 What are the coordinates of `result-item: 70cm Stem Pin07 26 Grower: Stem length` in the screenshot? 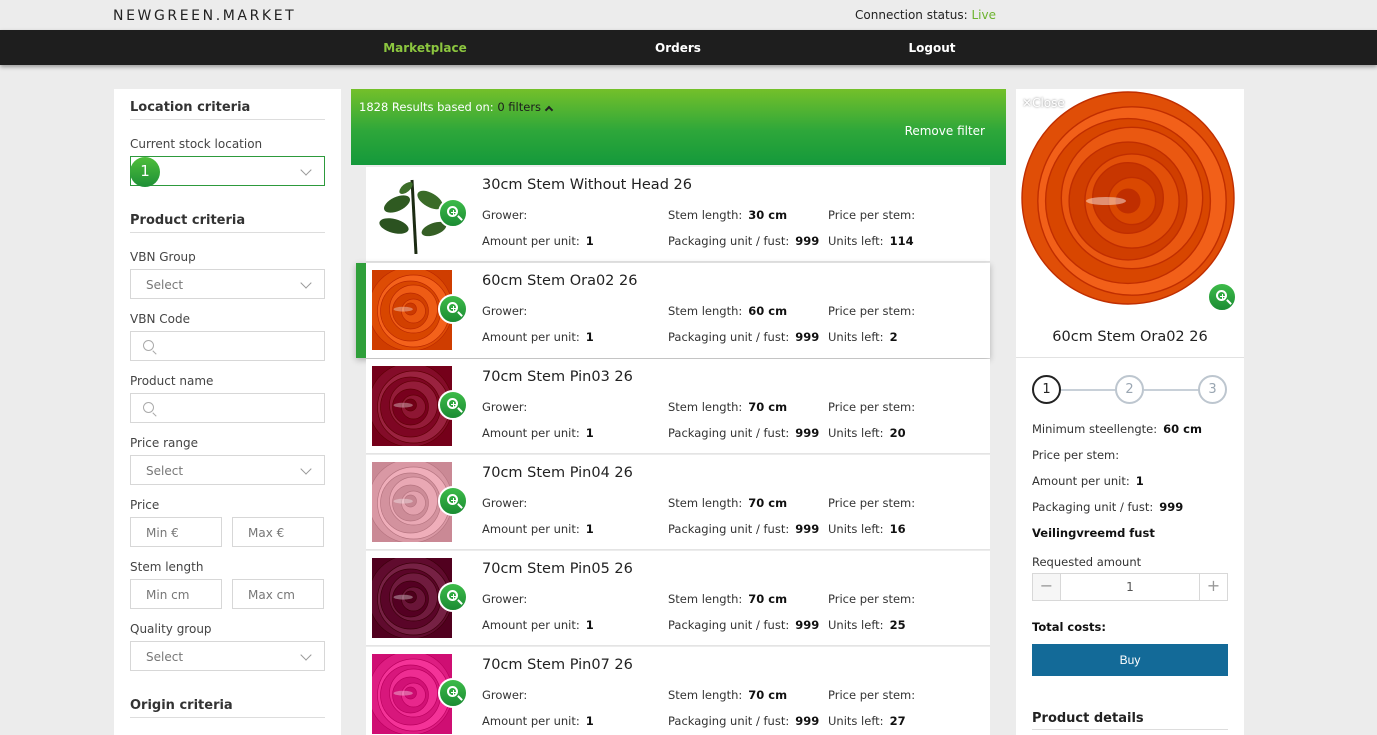 It's located at (678, 691).